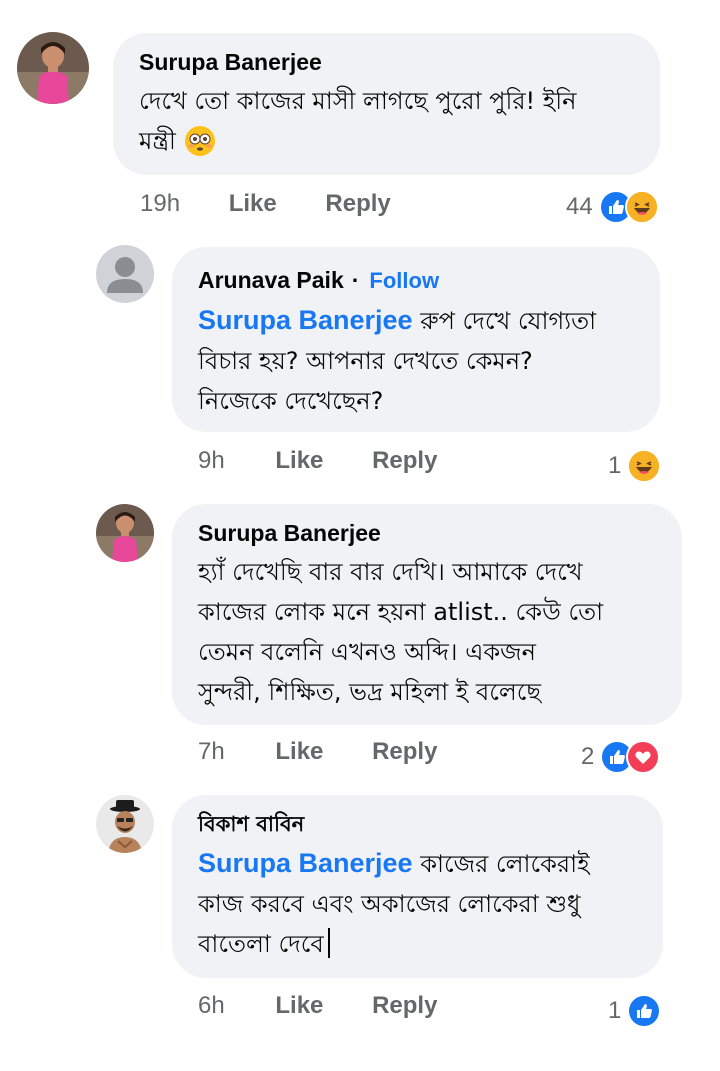 This screenshot has width=720, height=1071. What do you see at coordinates (588, 756) in the screenshot?
I see `reaction-count: 2` at bounding box center [588, 756].